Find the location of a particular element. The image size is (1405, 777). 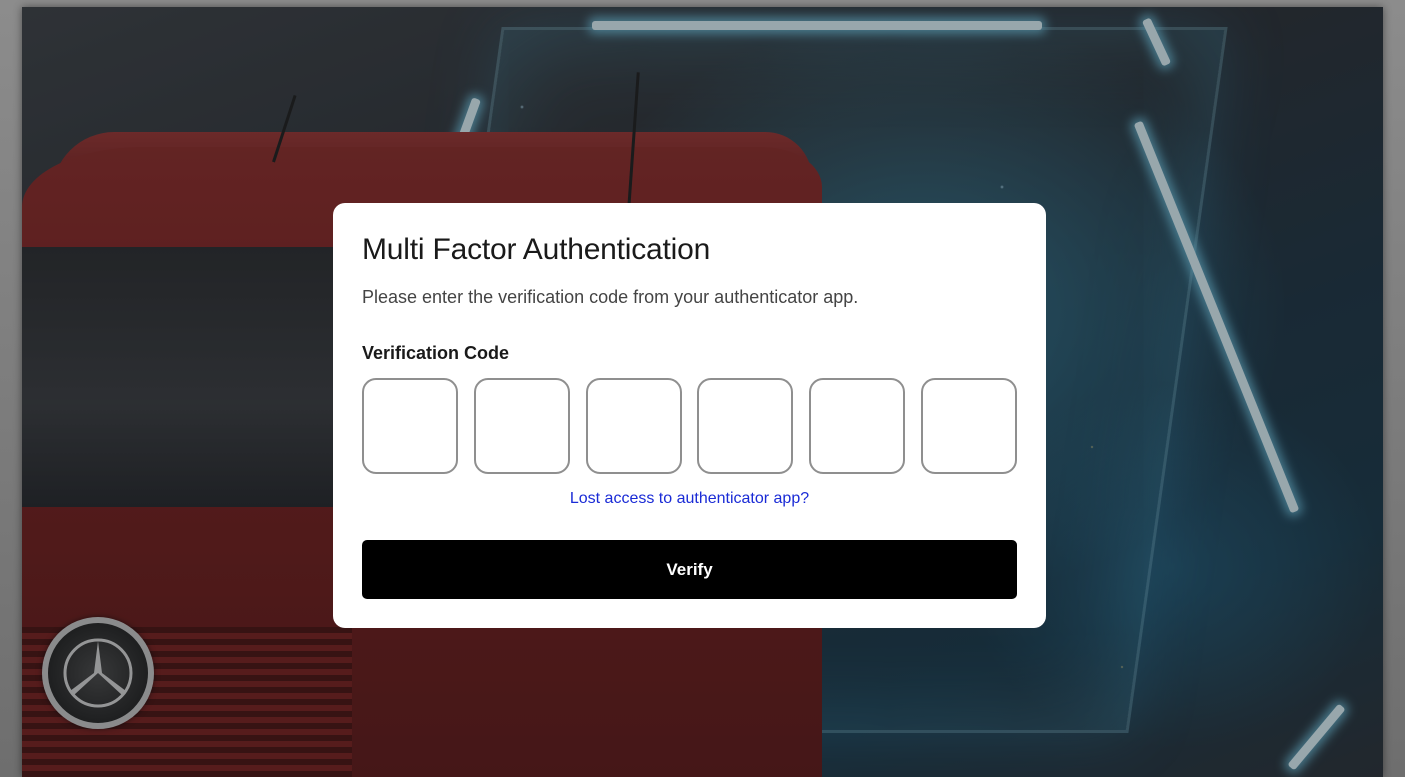

verify-button: Verify is located at coordinates (689, 569).